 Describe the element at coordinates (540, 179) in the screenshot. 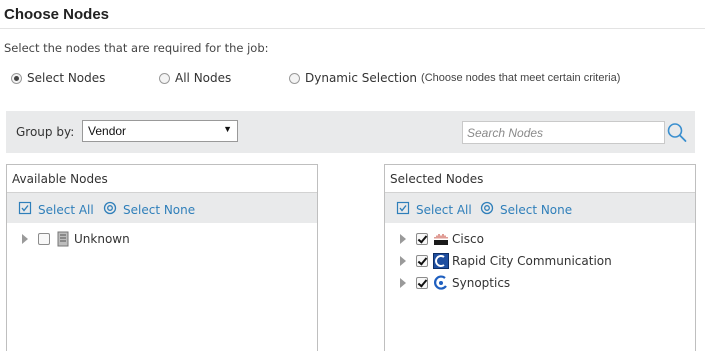

I see `selected-nodes-header: Selected Nodes` at that location.